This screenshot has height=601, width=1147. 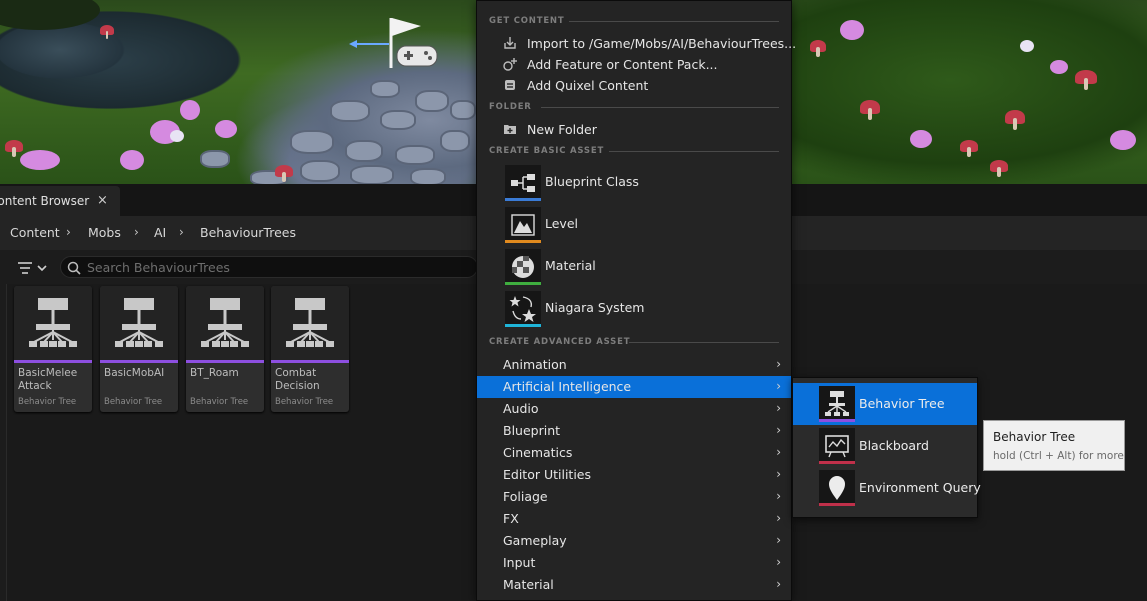 I want to click on menu-item-label: New Folder, so click(x=562, y=129).